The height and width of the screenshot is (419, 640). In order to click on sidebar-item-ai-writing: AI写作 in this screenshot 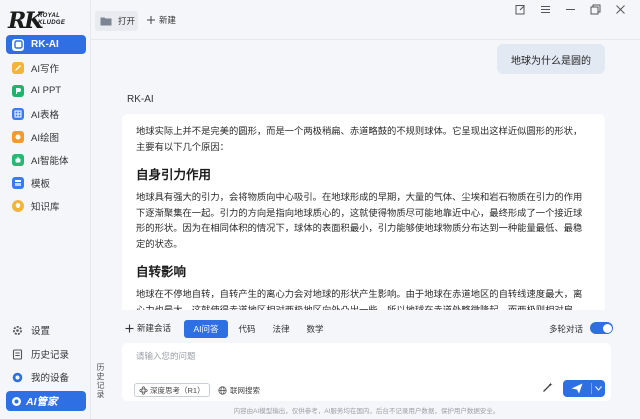, I will do `click(46, 67)`.